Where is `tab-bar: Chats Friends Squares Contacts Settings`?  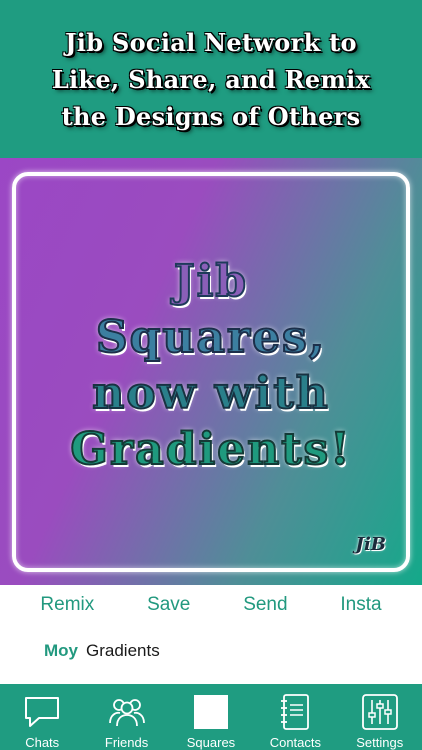
tab-bar: Chats Friends Squares Contacts Settings is located at coordinates (211, 717).